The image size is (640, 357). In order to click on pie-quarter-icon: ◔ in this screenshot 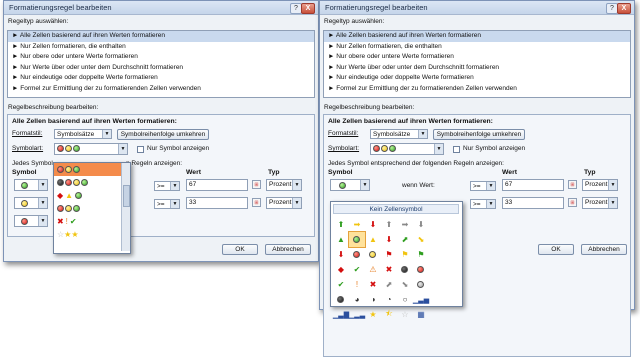, I will do `click(389, 299)`.